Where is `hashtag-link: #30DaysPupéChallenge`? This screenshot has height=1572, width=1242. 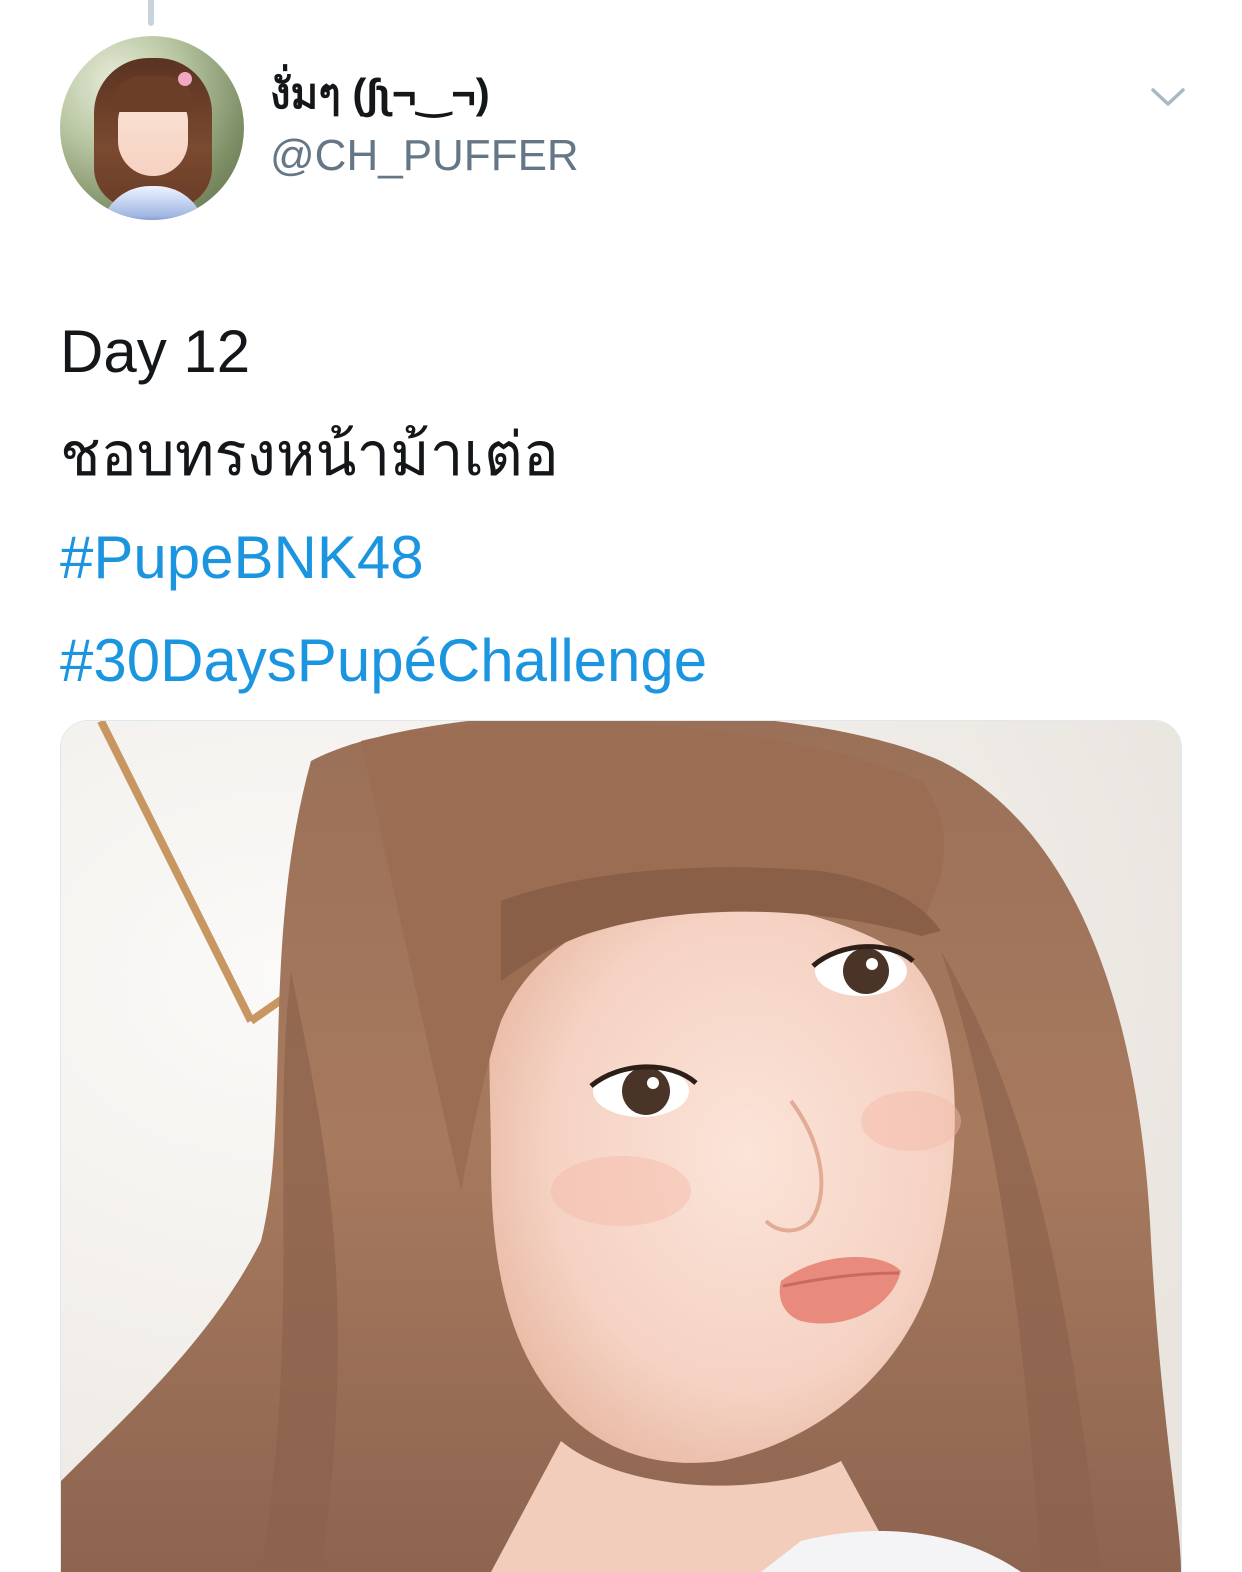 hashtag-link: #30DaysPupéChallenge is located at coordinates (620, 660).